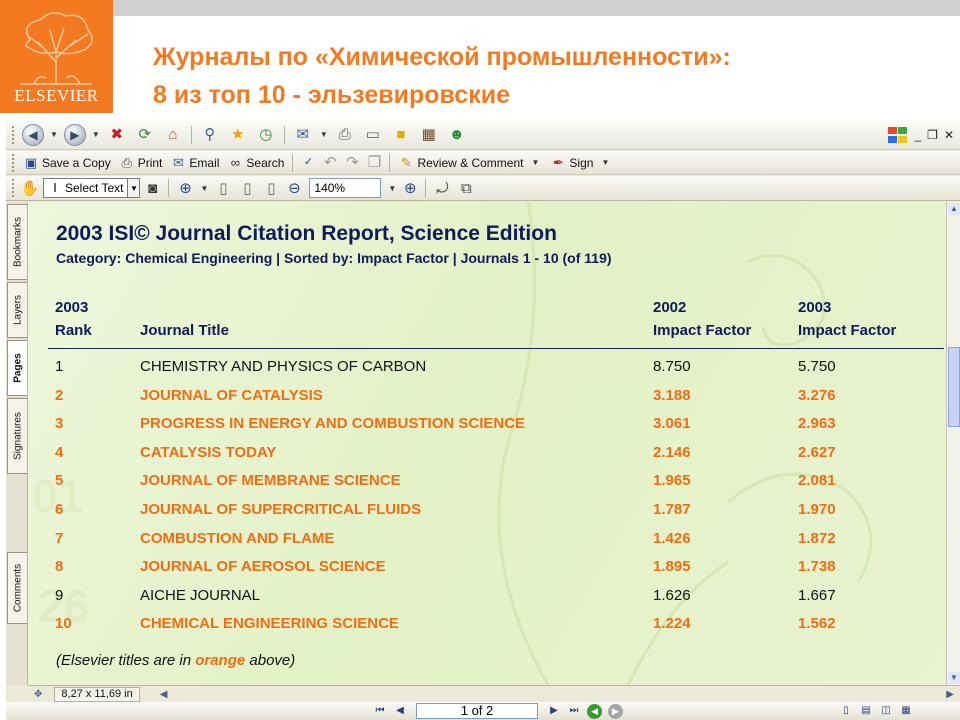 The height and width of the screenshot is (720, 960). What do you see at coordinates (535, 162) in the screenshot?
I see `review-dropdown-icon: ▼` at bounding box center [535, 162].